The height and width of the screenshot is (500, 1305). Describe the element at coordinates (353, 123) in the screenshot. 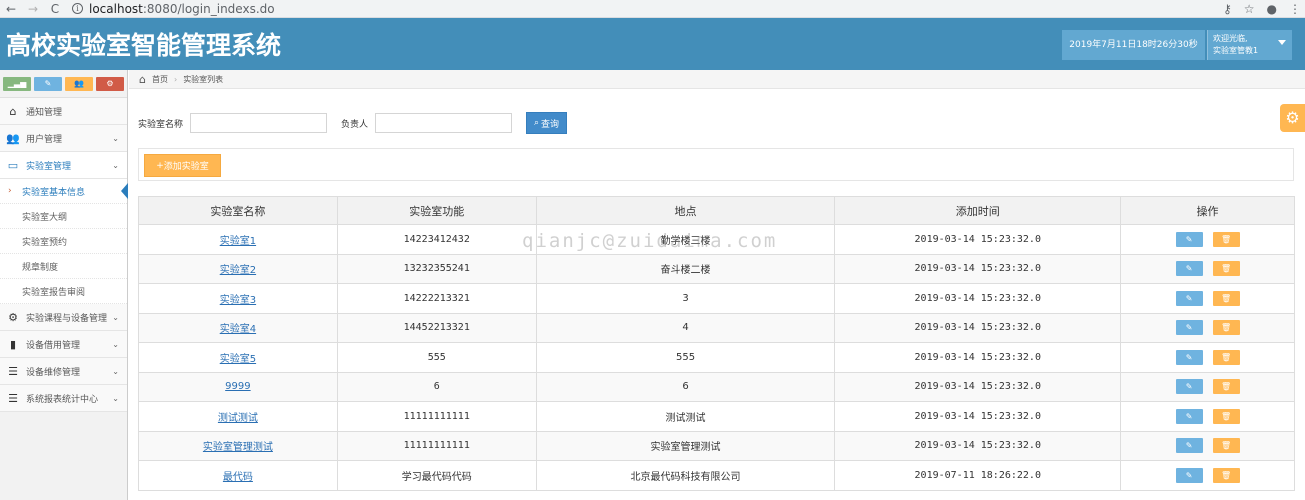

I see `search-form: 实验室名称 负责人 ⌕ 查询` at that location.